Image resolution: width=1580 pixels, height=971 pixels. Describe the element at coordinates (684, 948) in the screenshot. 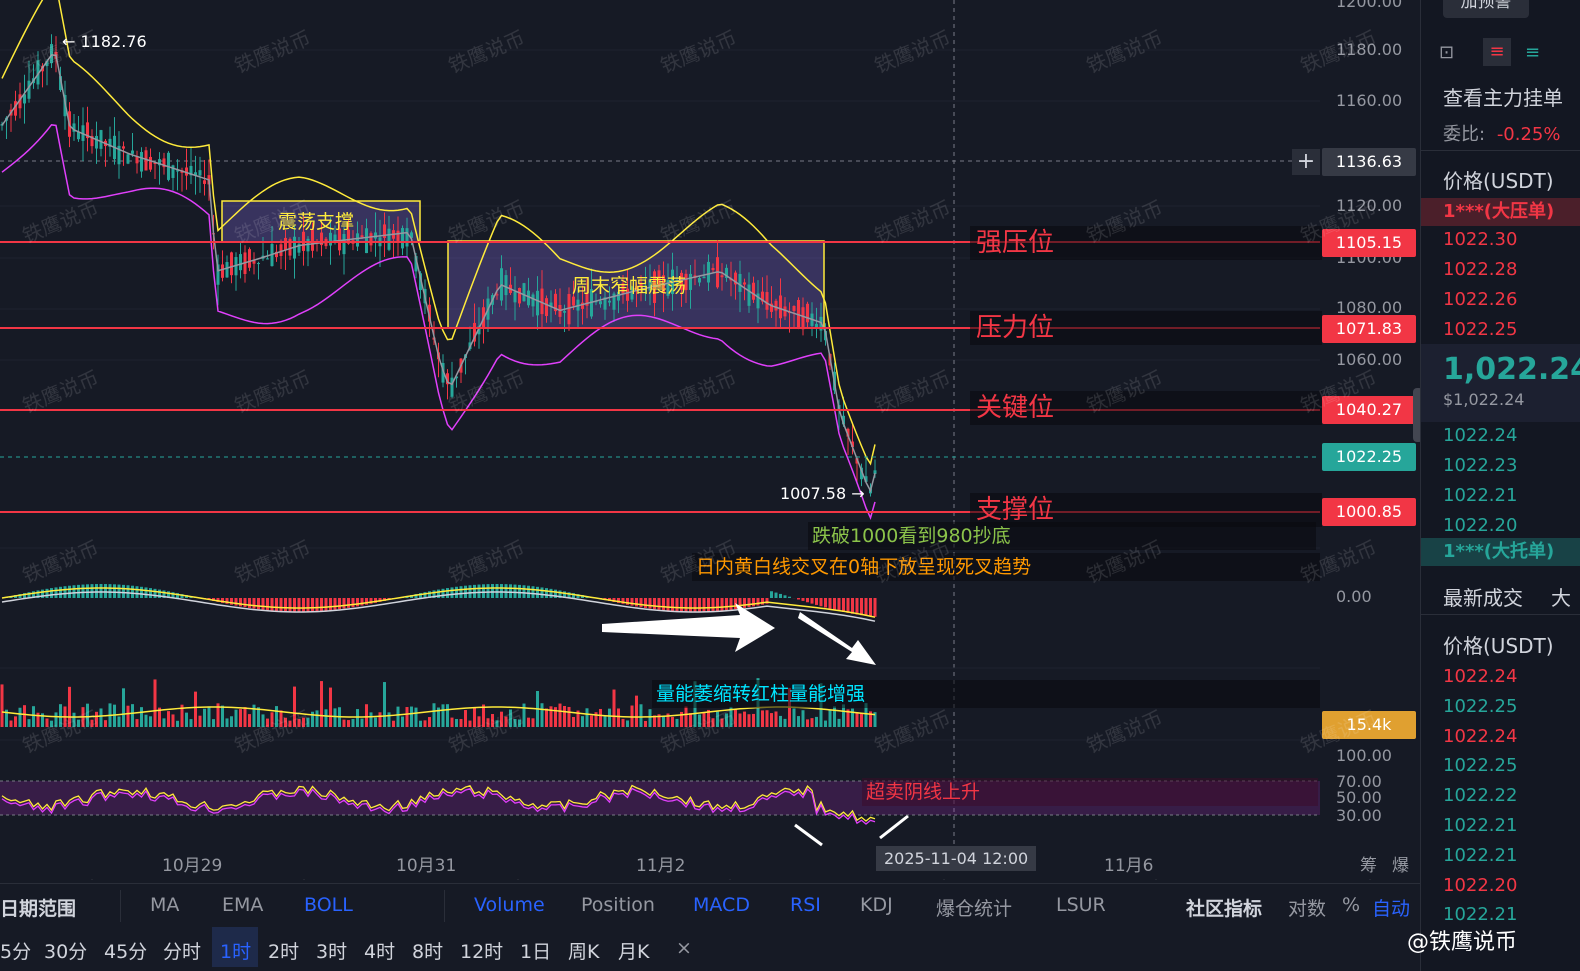

I see `close-intervals-icon: ×` at that location.